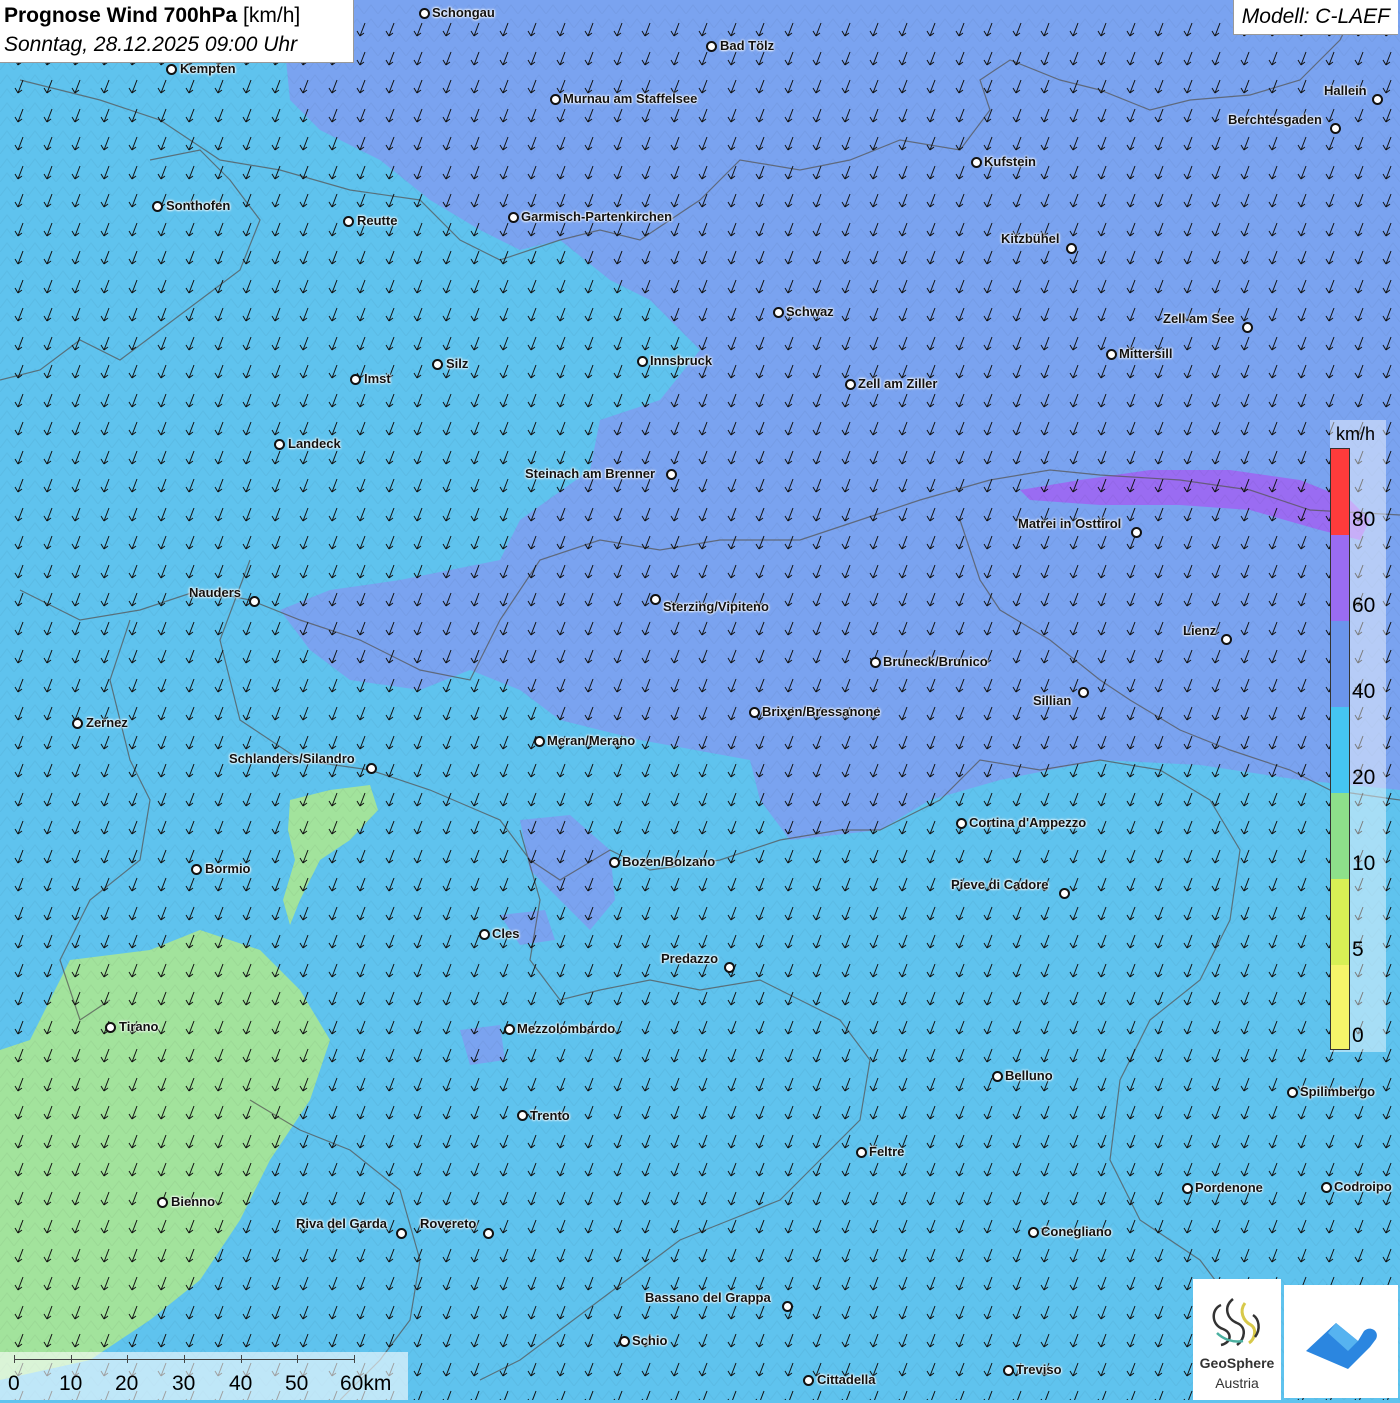 The image size is (1400, 1403). Describe the element at coordinates (1358, 736) in the screenshot. I see `legend: km/h 80 60 40 20 10 5 0` at that location.